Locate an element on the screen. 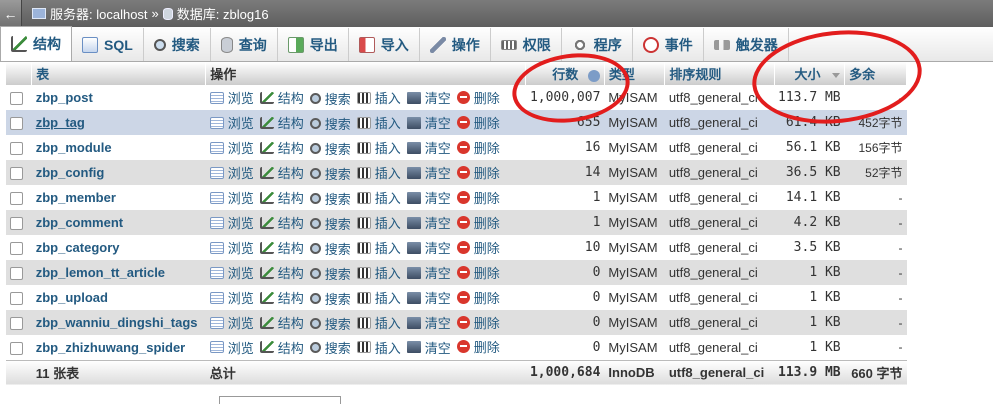 The height and width of the screenshot is (404, 993). breadcrumb-server: 服务器: localhost is located at coordinates (99, 13).